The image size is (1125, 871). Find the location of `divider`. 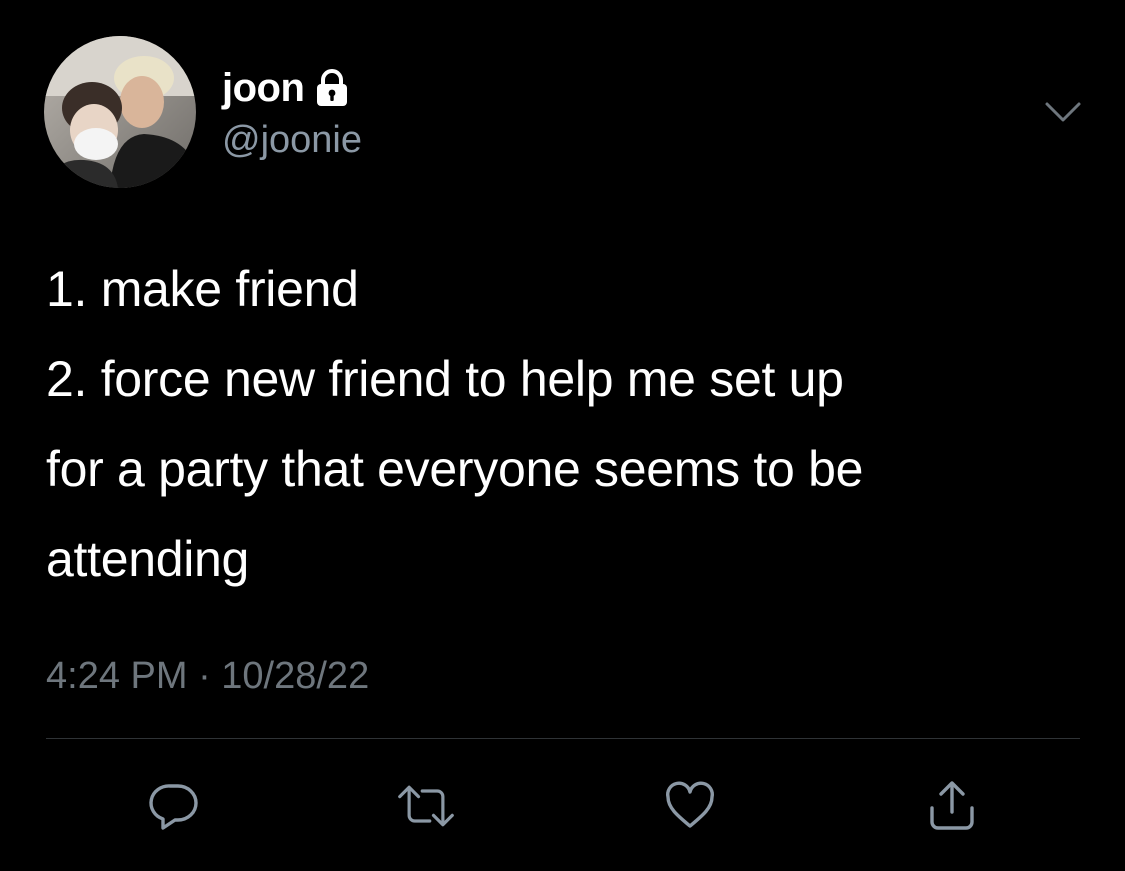

divider is located at coordinates (563, 738).